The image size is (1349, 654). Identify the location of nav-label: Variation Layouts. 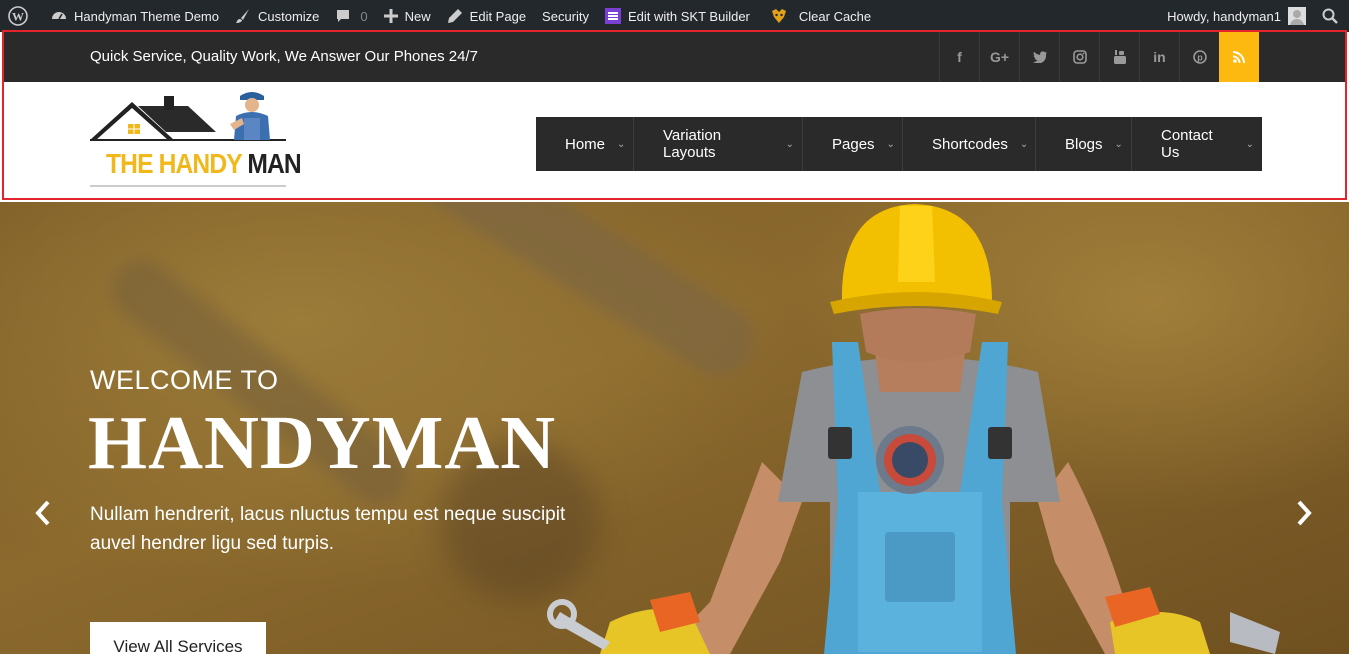
(692, 144).